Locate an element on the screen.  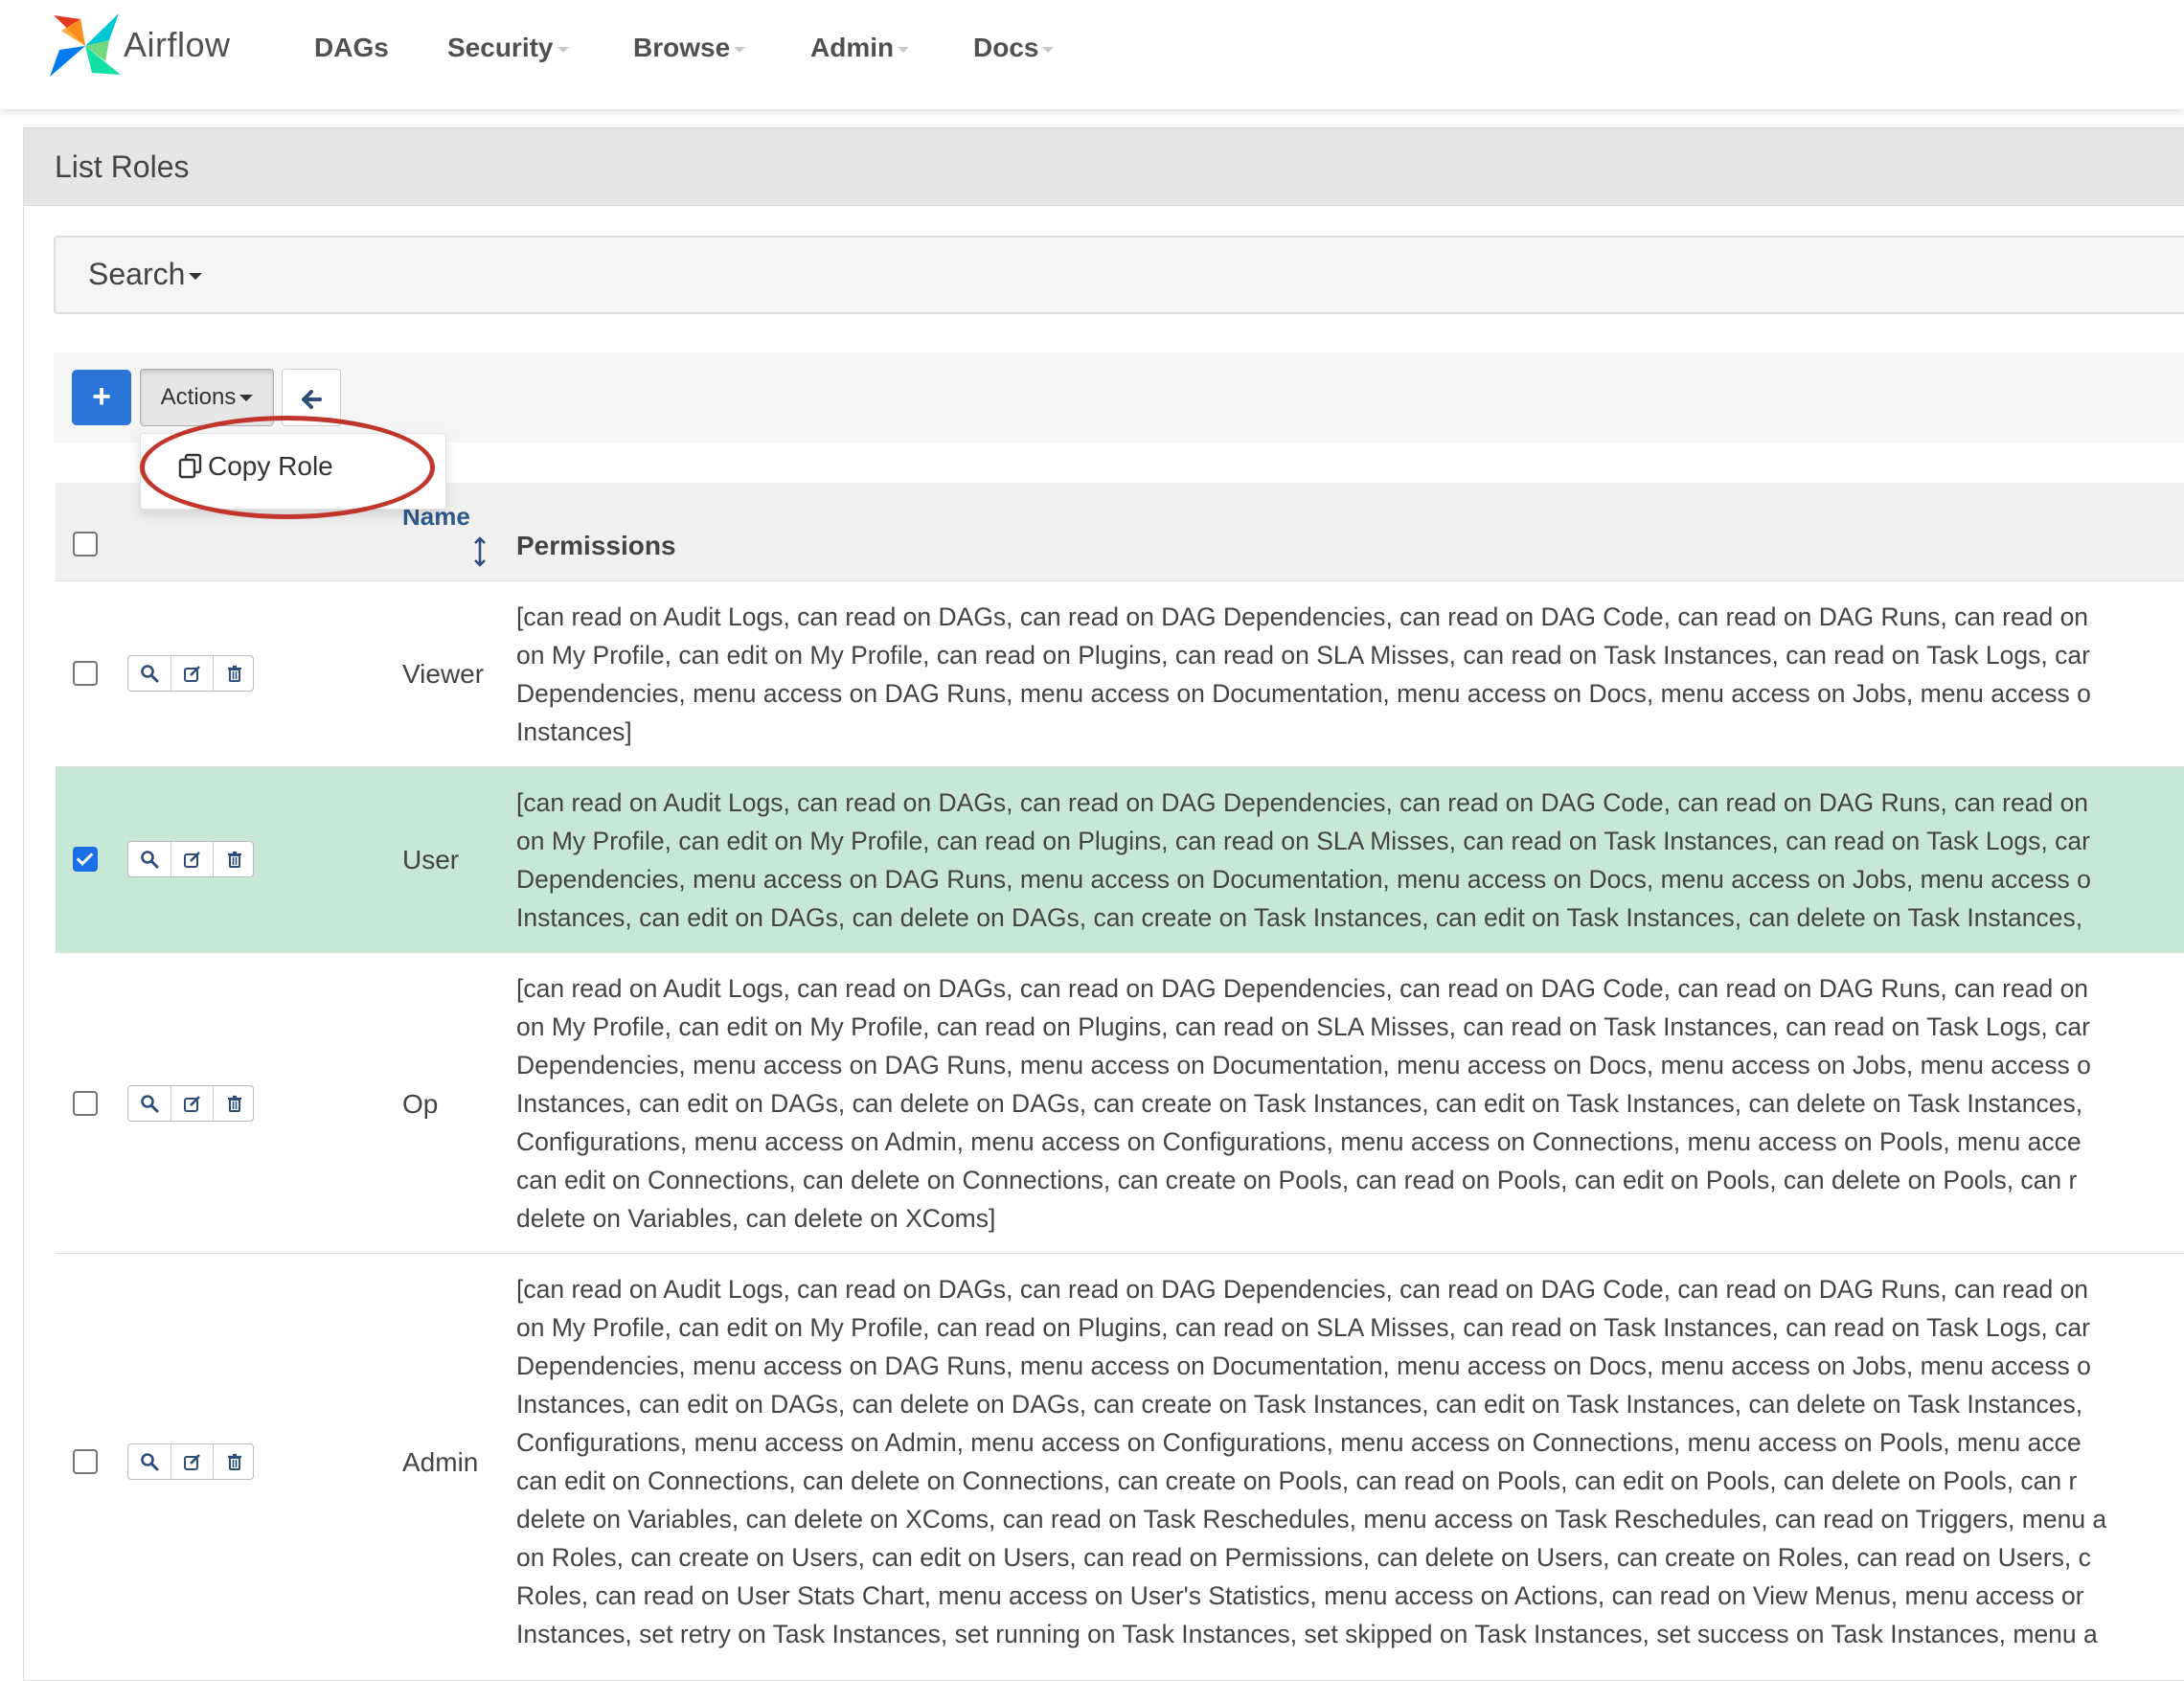
role-name: Op is located at coordinates (420, 1104).